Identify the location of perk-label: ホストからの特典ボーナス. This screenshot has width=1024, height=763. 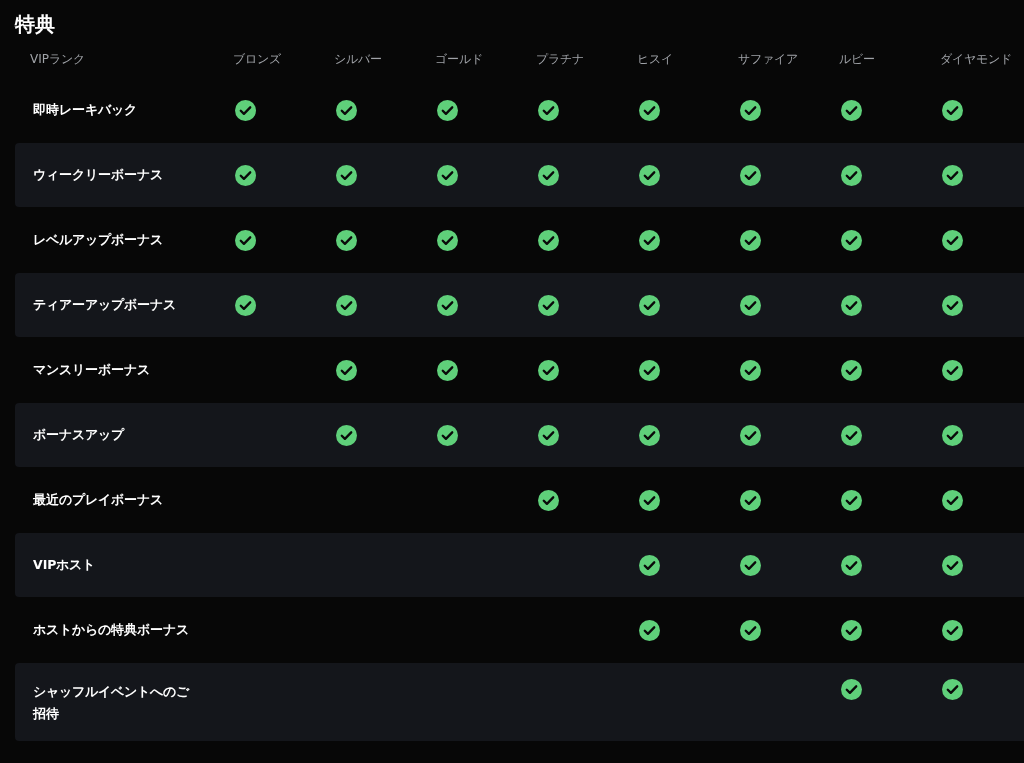
(111, 630).